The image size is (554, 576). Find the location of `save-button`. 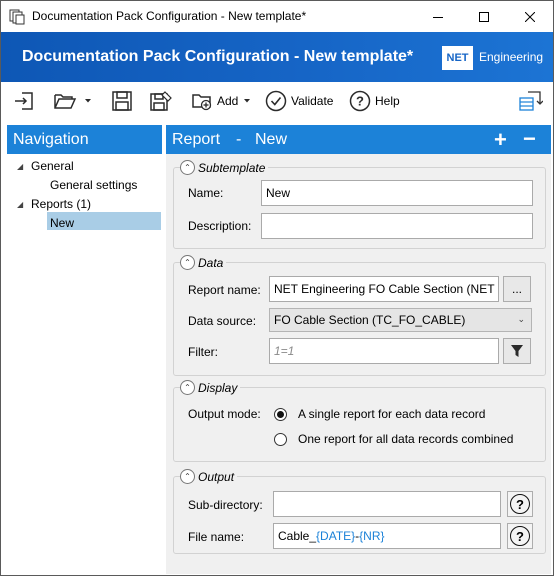

save-button is located at coordinates (122, 101).